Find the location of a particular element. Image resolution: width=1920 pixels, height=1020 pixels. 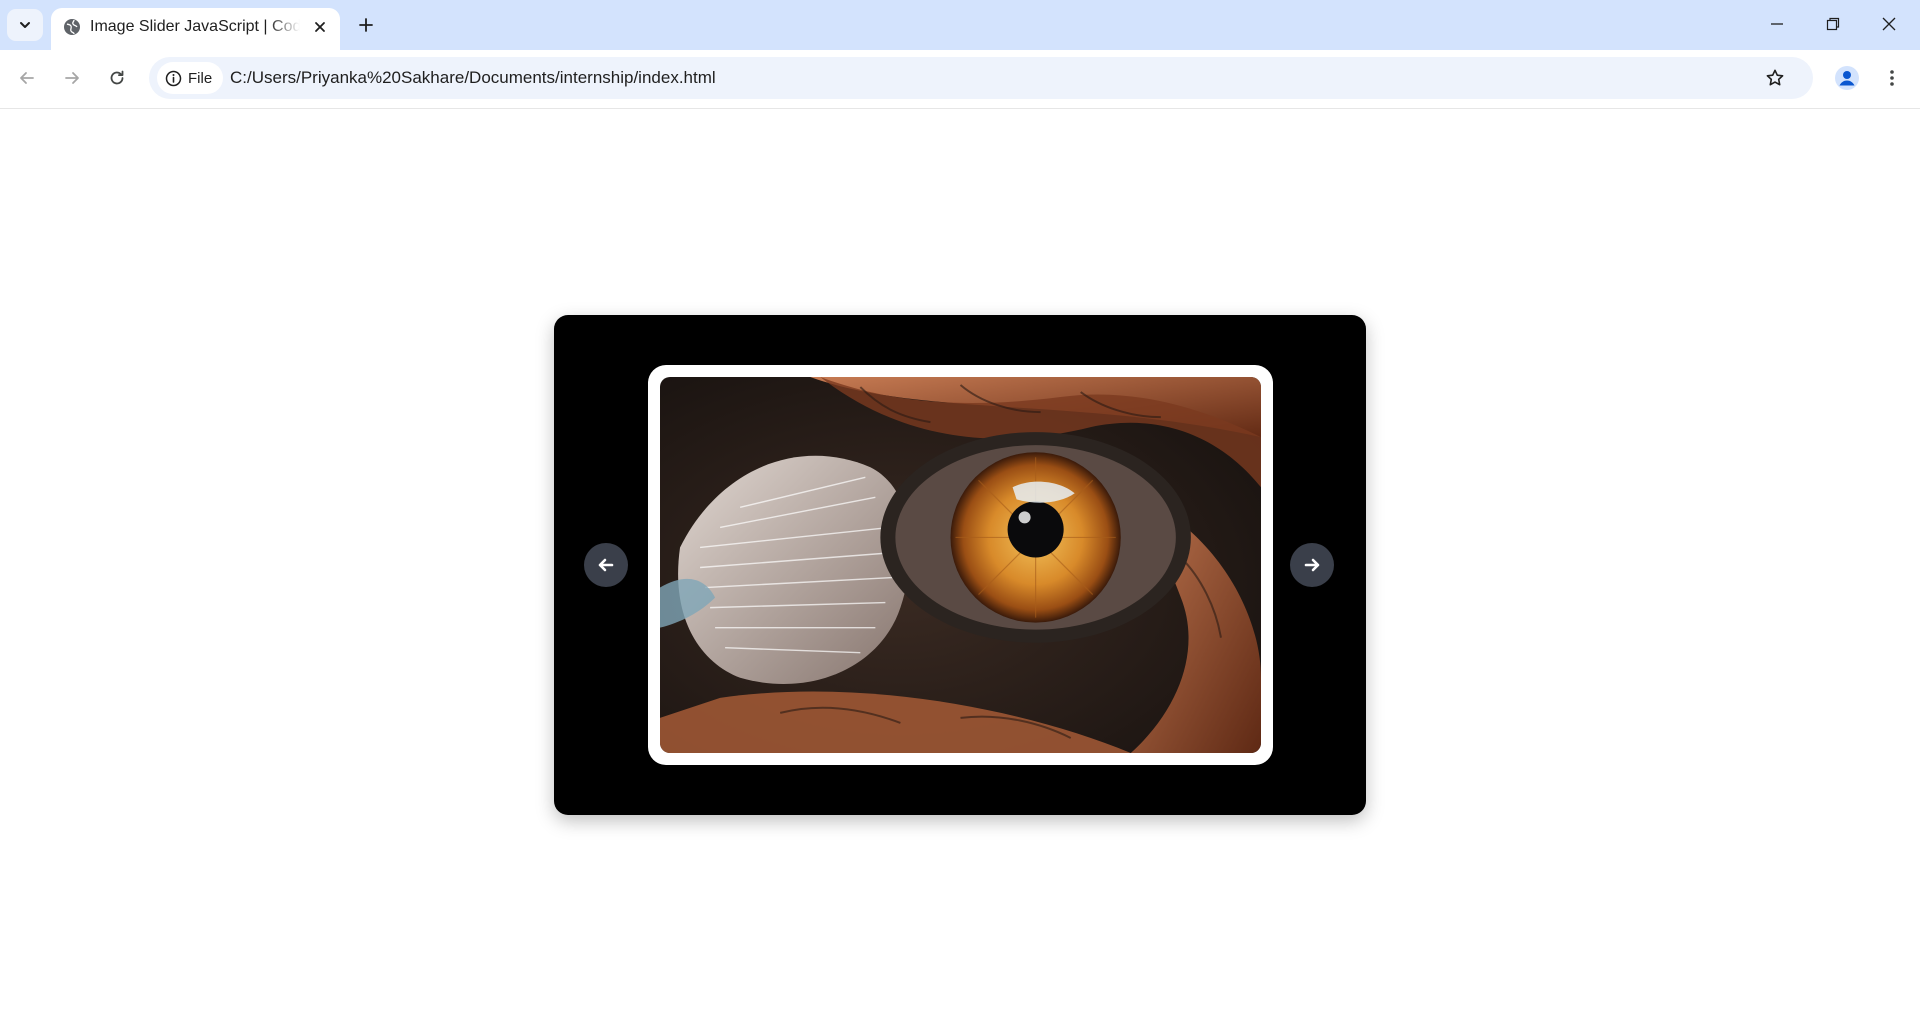

avatar-icon is located at coordinates (1847, 78).